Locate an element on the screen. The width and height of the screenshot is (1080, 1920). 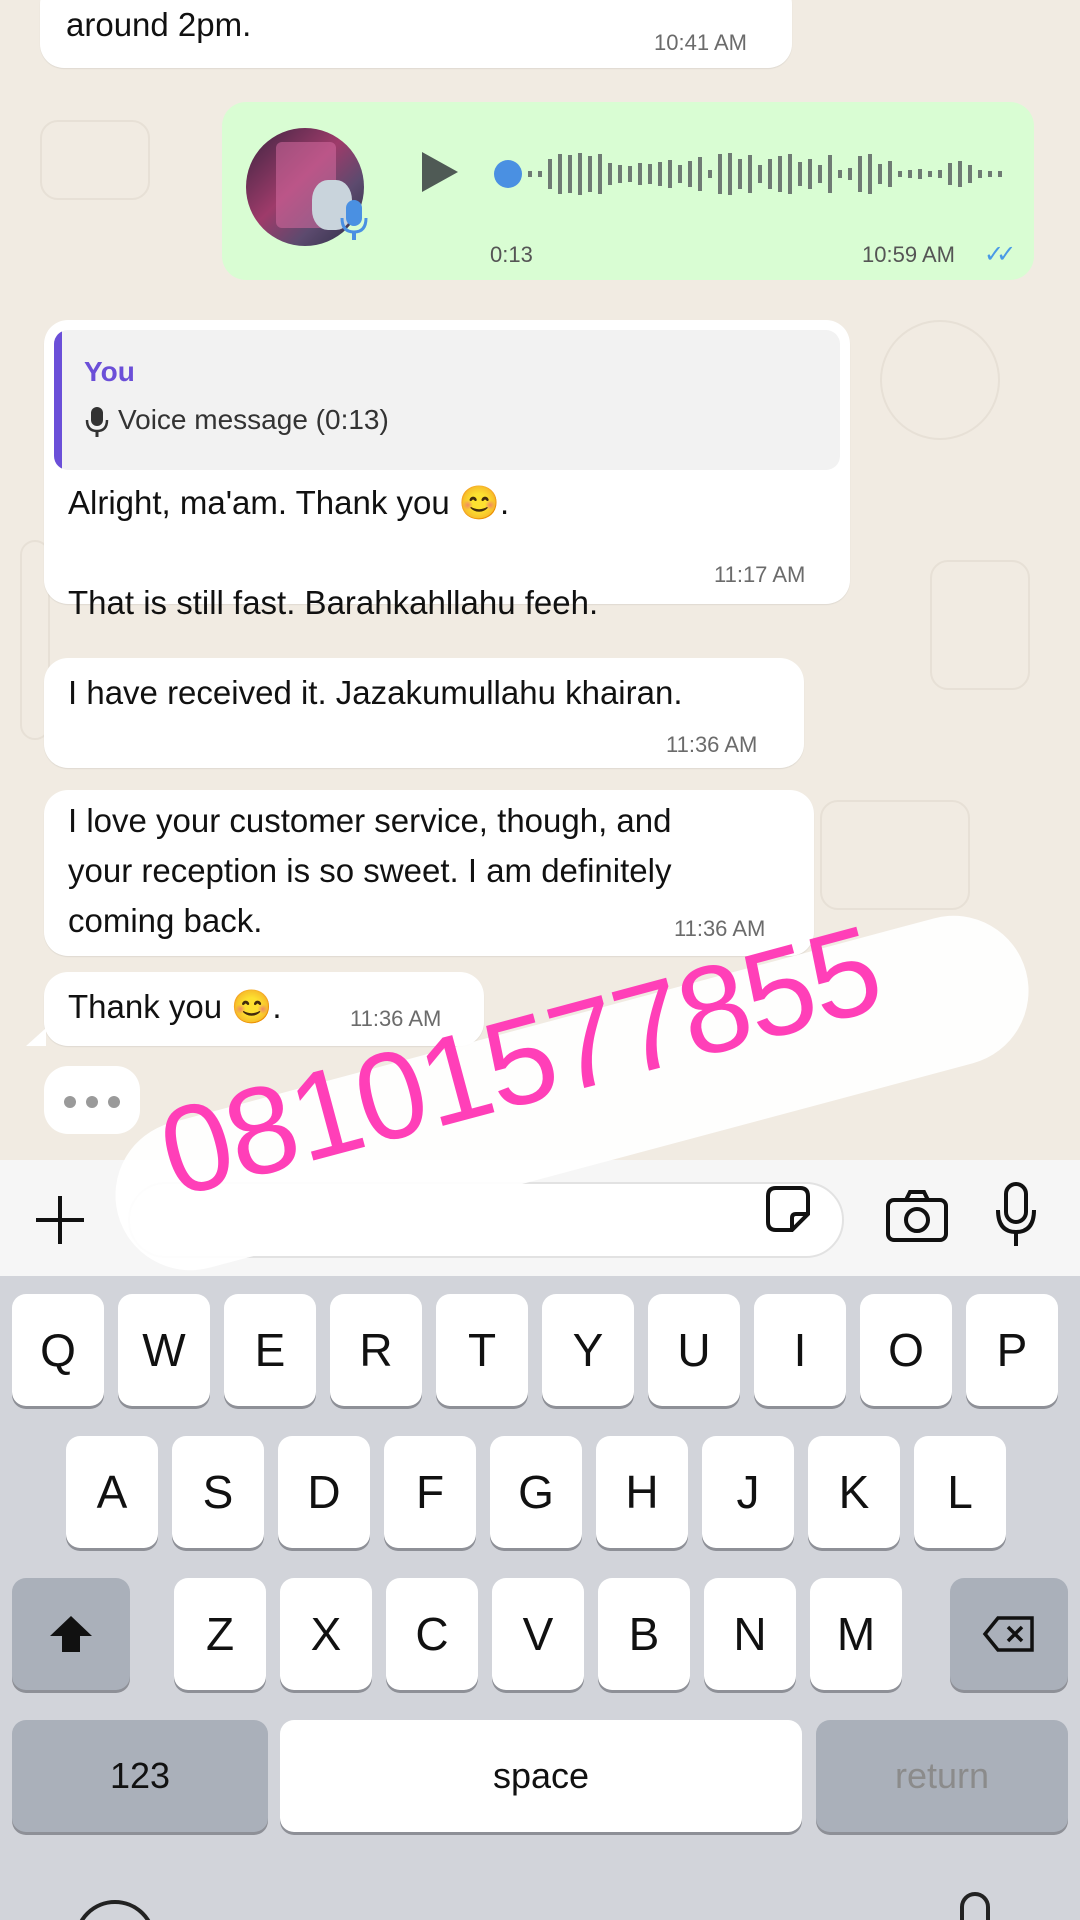
plus-icon is located at coordinates (60, 1220).